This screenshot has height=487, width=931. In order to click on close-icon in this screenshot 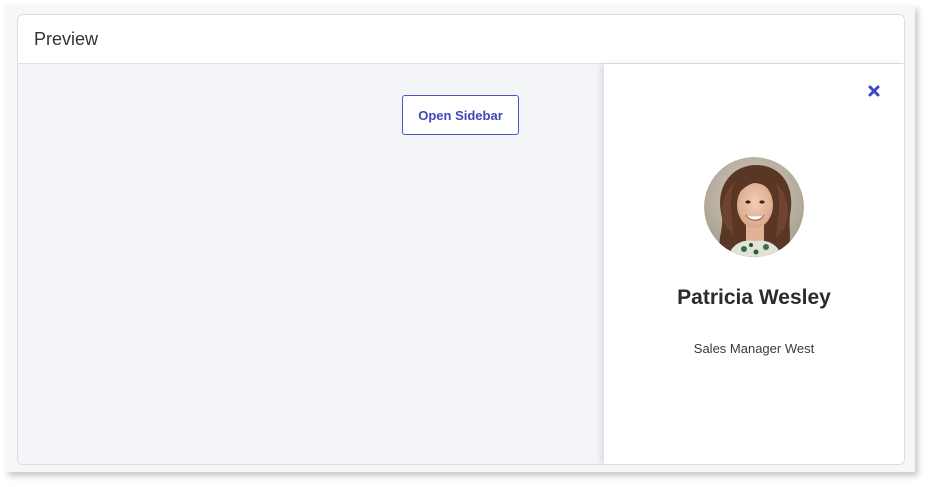, I will do `click(874, 91)`.